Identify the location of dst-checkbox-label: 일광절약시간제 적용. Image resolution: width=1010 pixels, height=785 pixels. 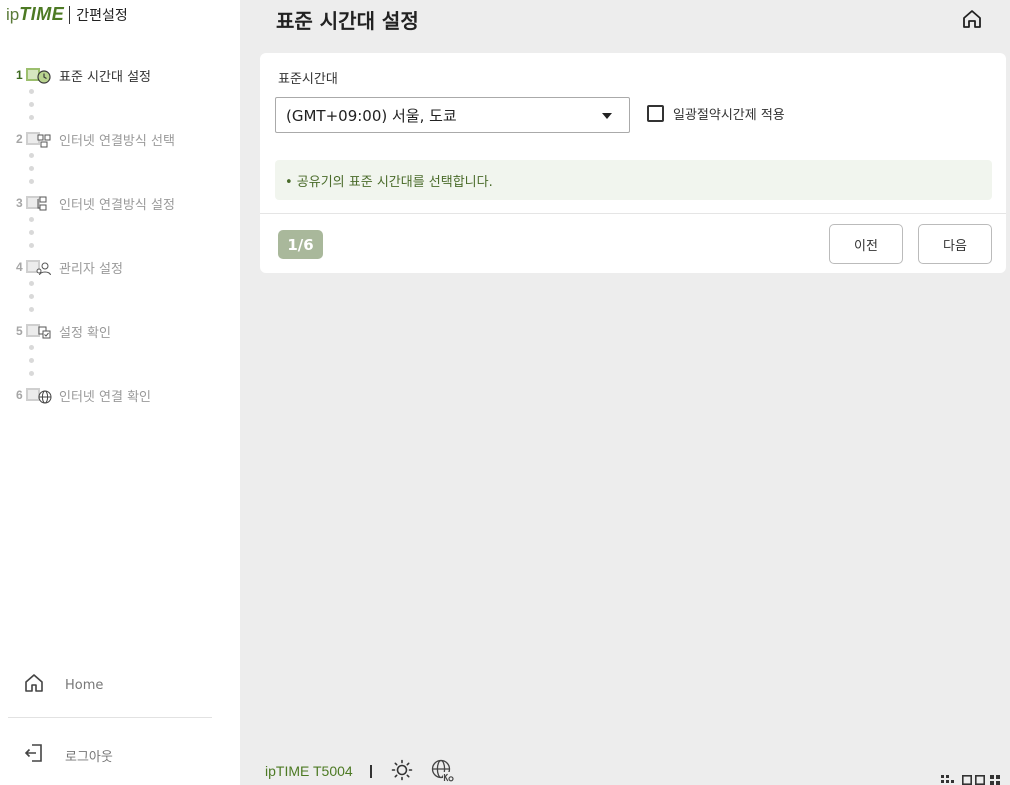
(729, 115).